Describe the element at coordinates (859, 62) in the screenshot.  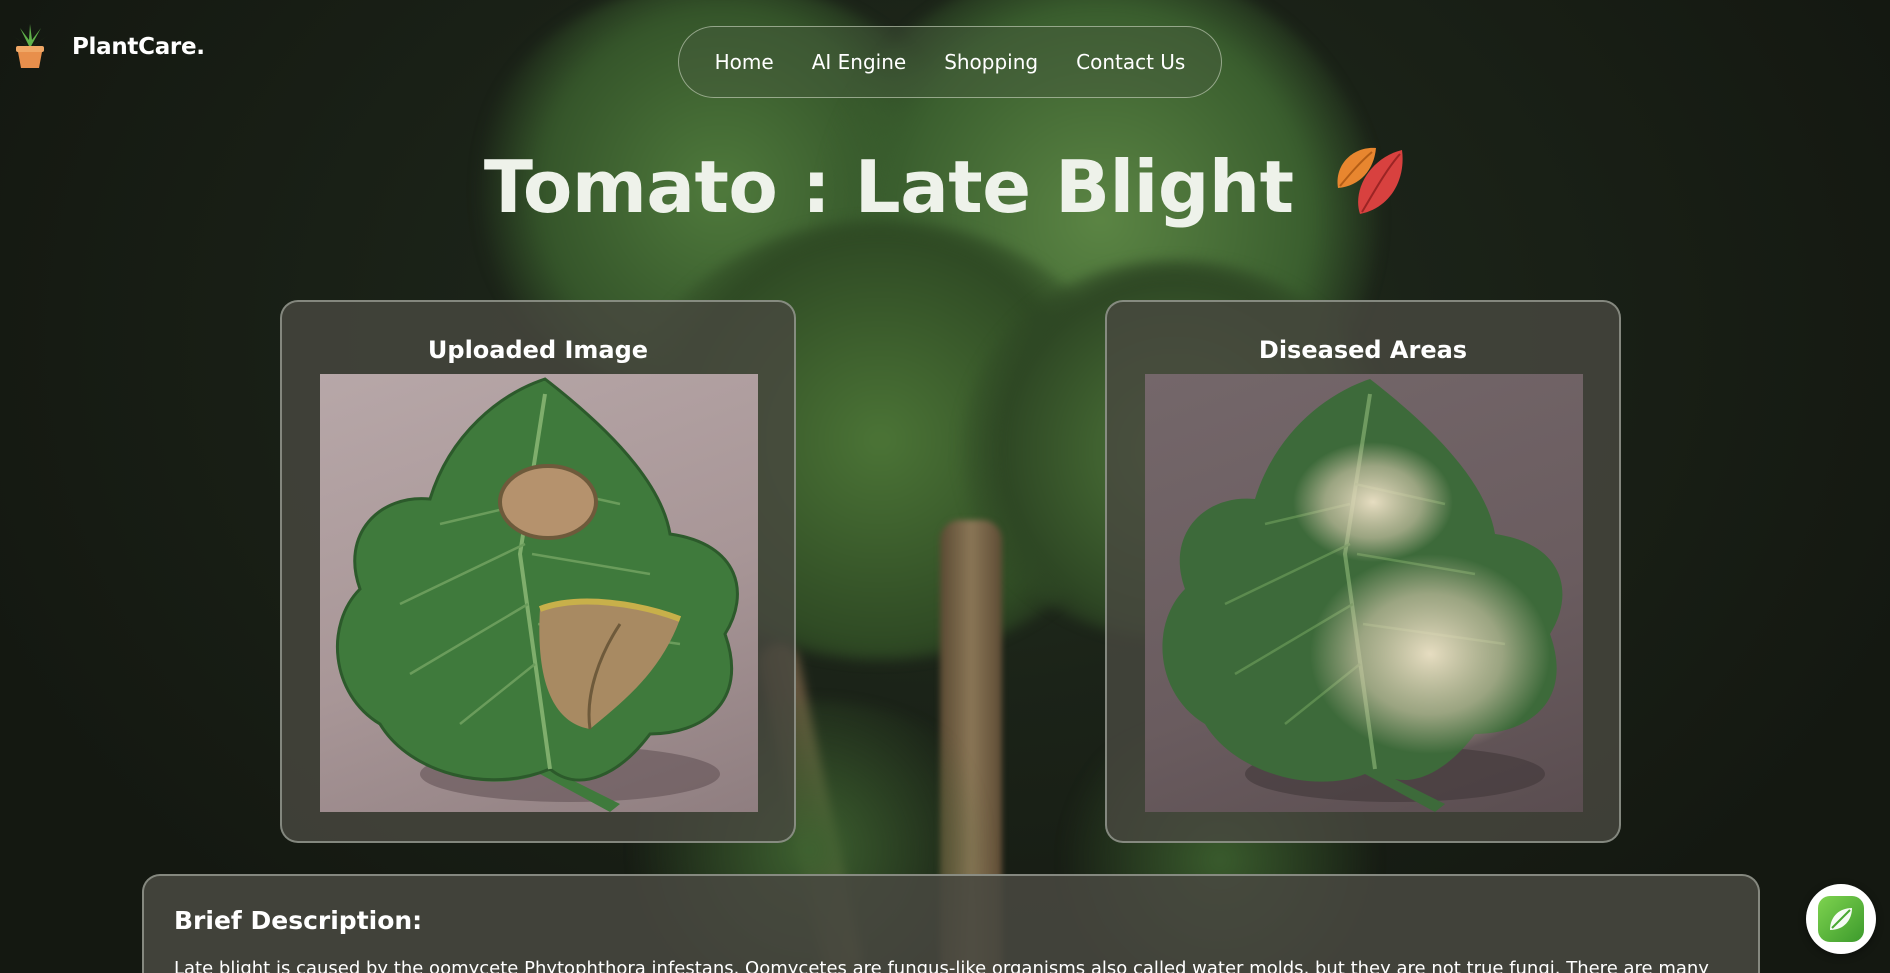
I see `nav-ai-engine: AI Engine` at that location.